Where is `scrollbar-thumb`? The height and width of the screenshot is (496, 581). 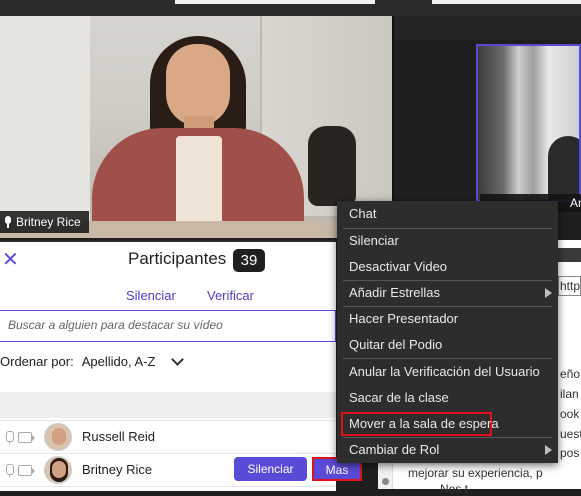 scrollbar-thumb is located at coordinates (385, 481).